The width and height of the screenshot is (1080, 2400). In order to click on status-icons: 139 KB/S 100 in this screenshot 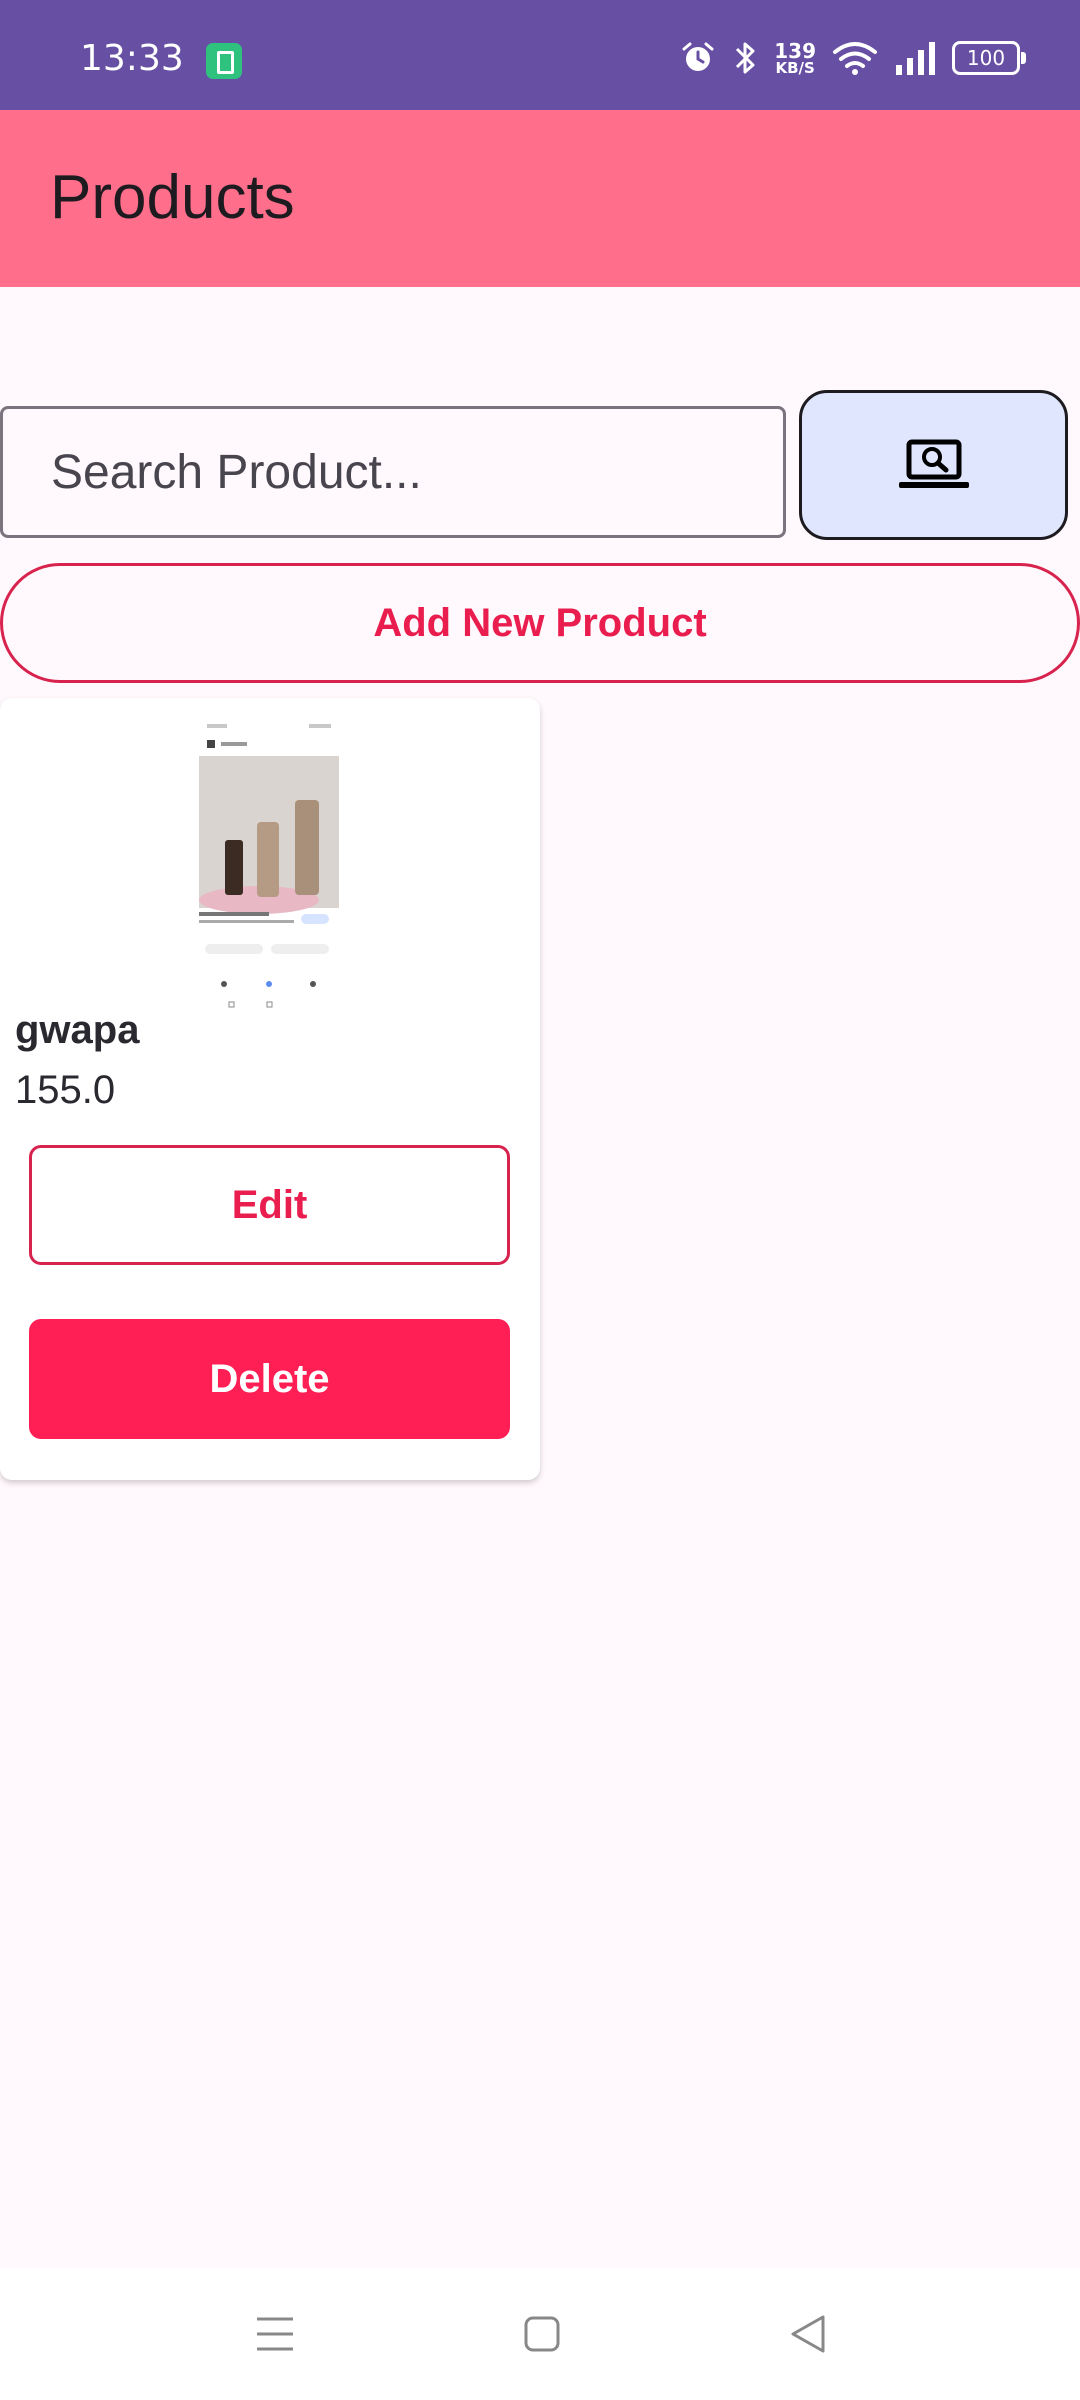, I will do `click(853, 58)`.